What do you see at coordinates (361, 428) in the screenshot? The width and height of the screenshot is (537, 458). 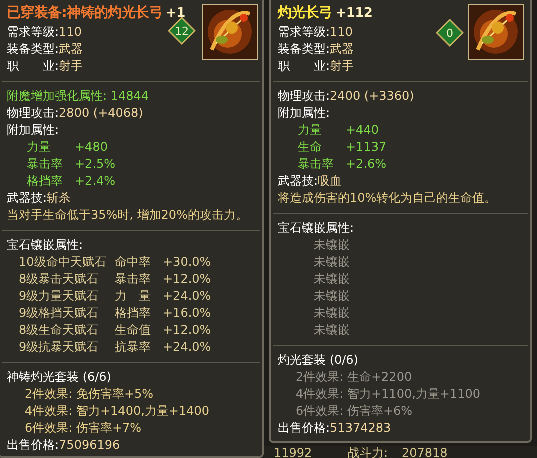 I see `stat-value: 51374283` at bounding box center [361, 428].